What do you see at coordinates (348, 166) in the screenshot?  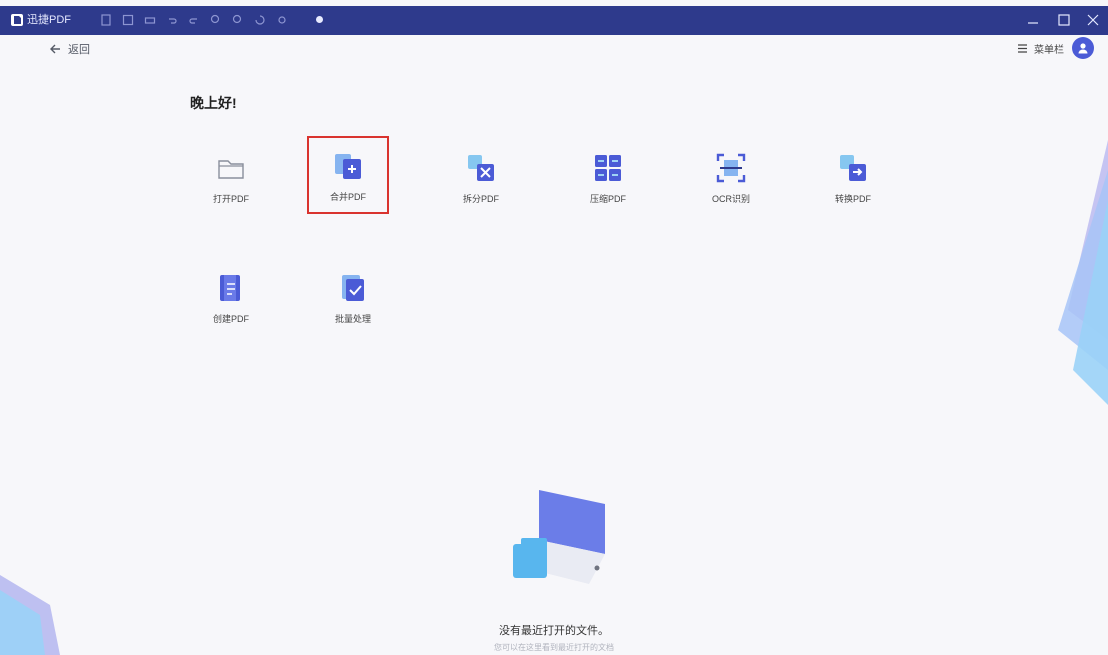 I see `merge-pdf-icon` at bounding box center [348, 166].